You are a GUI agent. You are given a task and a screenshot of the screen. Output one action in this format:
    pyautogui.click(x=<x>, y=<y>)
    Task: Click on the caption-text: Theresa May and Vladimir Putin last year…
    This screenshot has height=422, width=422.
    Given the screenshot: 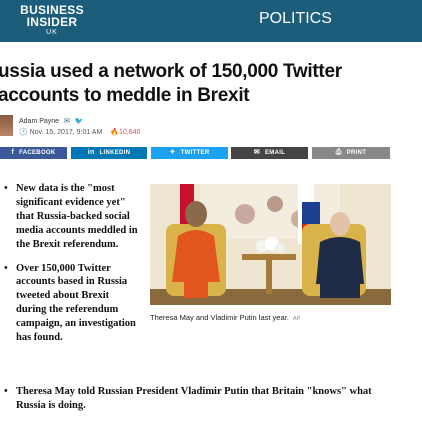 What is the action you would take?
    pyautogui.click(x=219, y=317)
    